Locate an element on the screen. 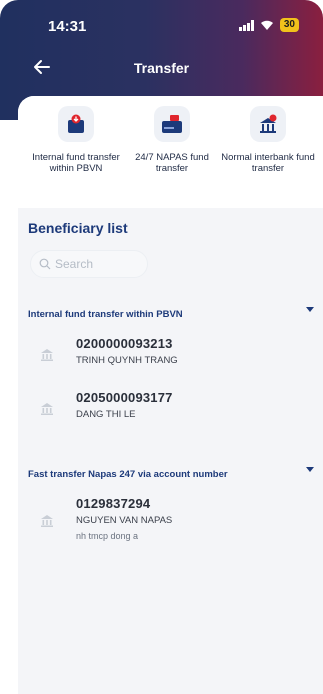 The height and width of the screenshot is (694, 323). group-internal-transfer: Internal fund transfer within PBVN is located at coordinates (171, 312).